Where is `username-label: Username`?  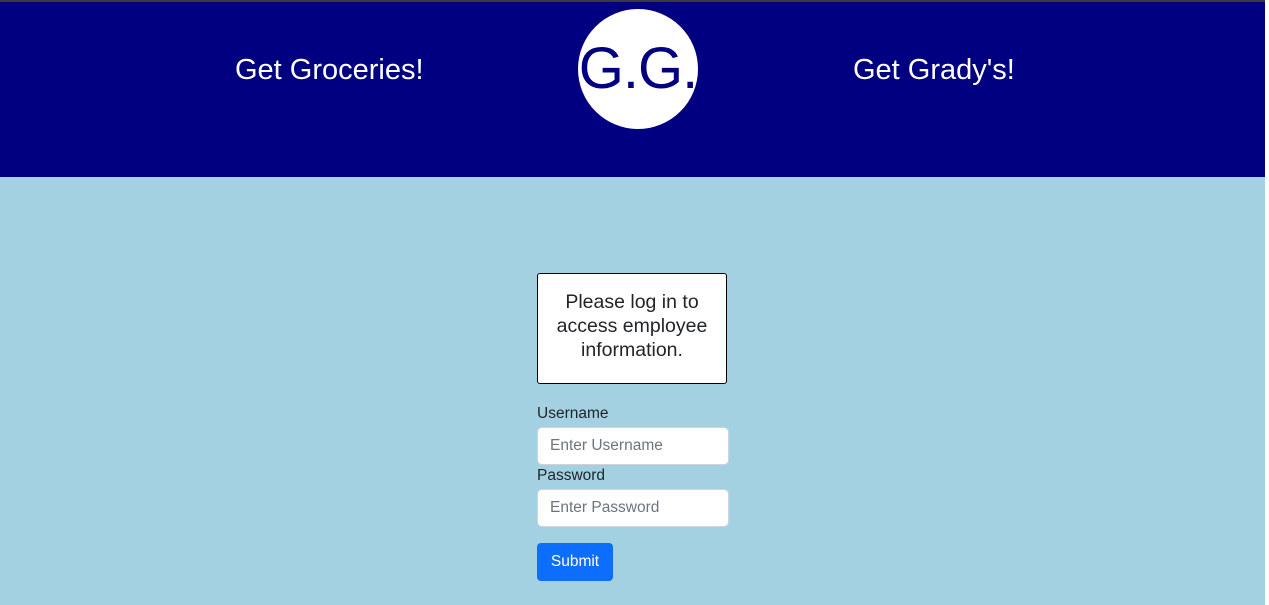 username-label: Username is located at coordinates (573, 413).